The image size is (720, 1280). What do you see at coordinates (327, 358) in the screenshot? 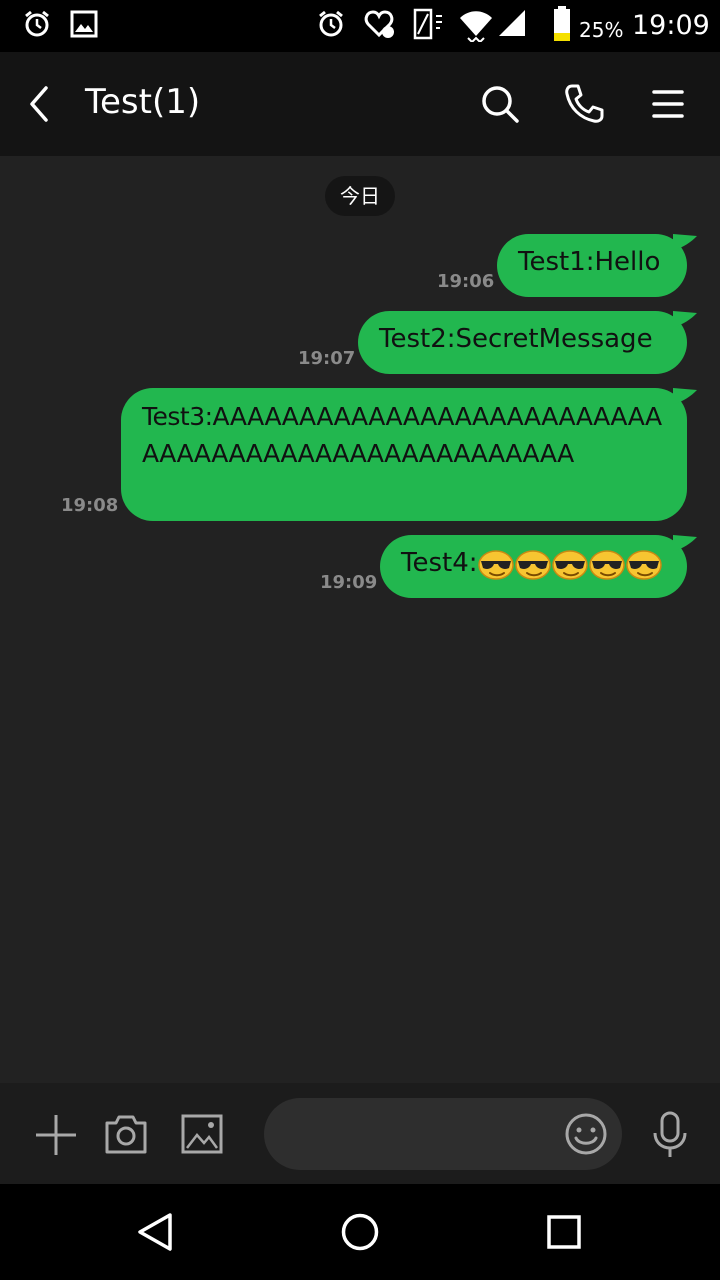
I see `message-time: 19:07` at bounding box center [327, 358].